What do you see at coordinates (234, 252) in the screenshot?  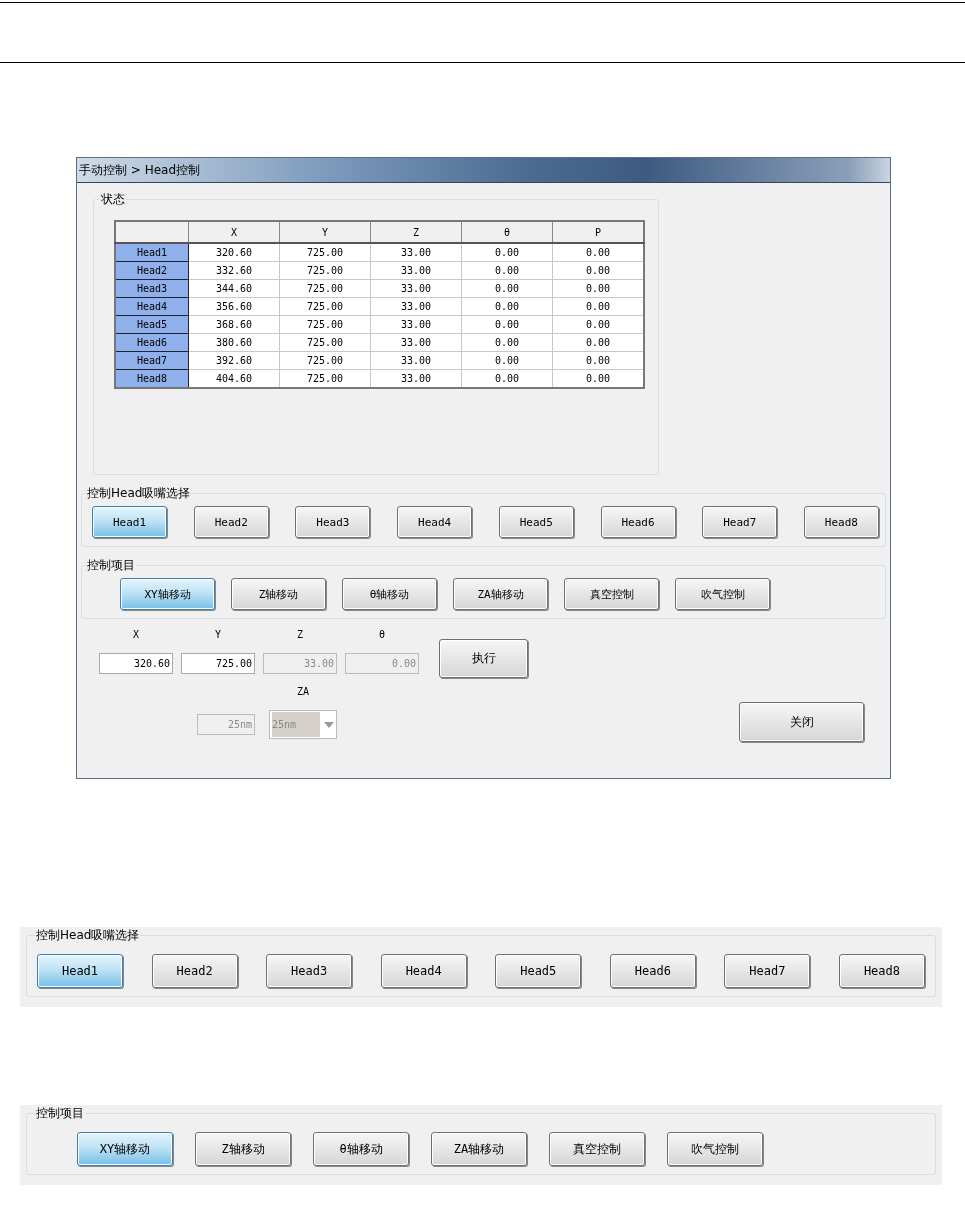 I see `table-cell: 320.60` at bounding box center [234, 252].